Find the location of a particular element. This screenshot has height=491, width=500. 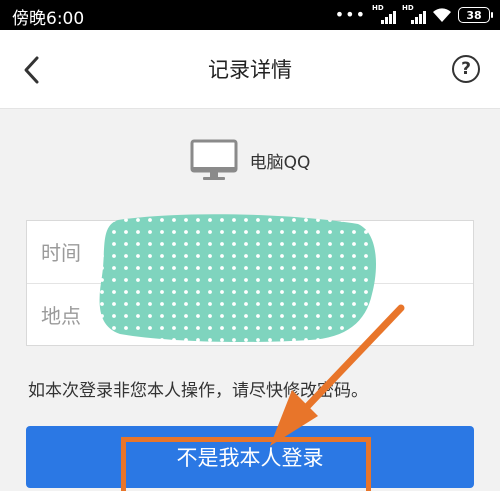

help-glyph: ? is located at coordinates (466, 69).